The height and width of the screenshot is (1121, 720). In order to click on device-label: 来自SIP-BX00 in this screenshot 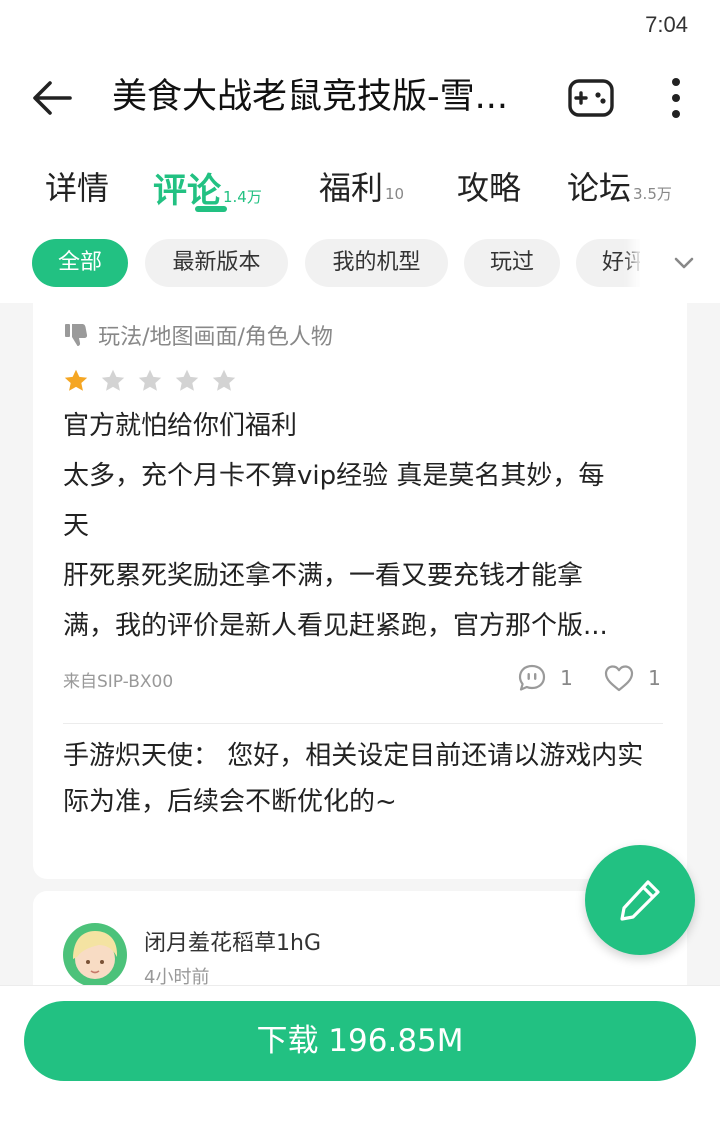, I will do `click(118, 682)`.